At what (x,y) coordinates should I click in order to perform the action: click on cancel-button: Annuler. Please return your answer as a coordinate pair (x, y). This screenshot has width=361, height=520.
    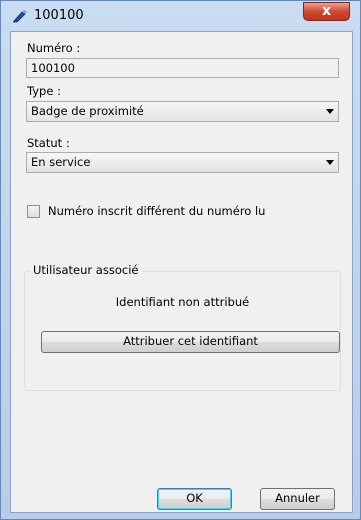
    Looking at the image, I should click on (297, 499).